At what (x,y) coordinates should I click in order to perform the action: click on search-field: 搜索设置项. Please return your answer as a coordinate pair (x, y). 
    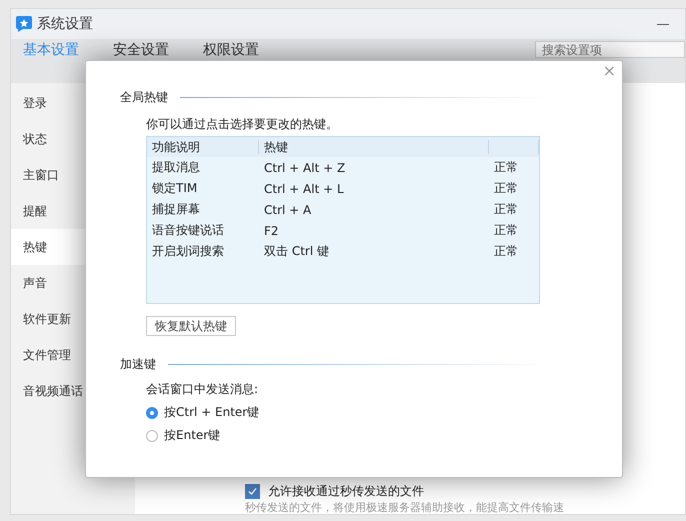
    Looking at the image, I should click on (610, 49).